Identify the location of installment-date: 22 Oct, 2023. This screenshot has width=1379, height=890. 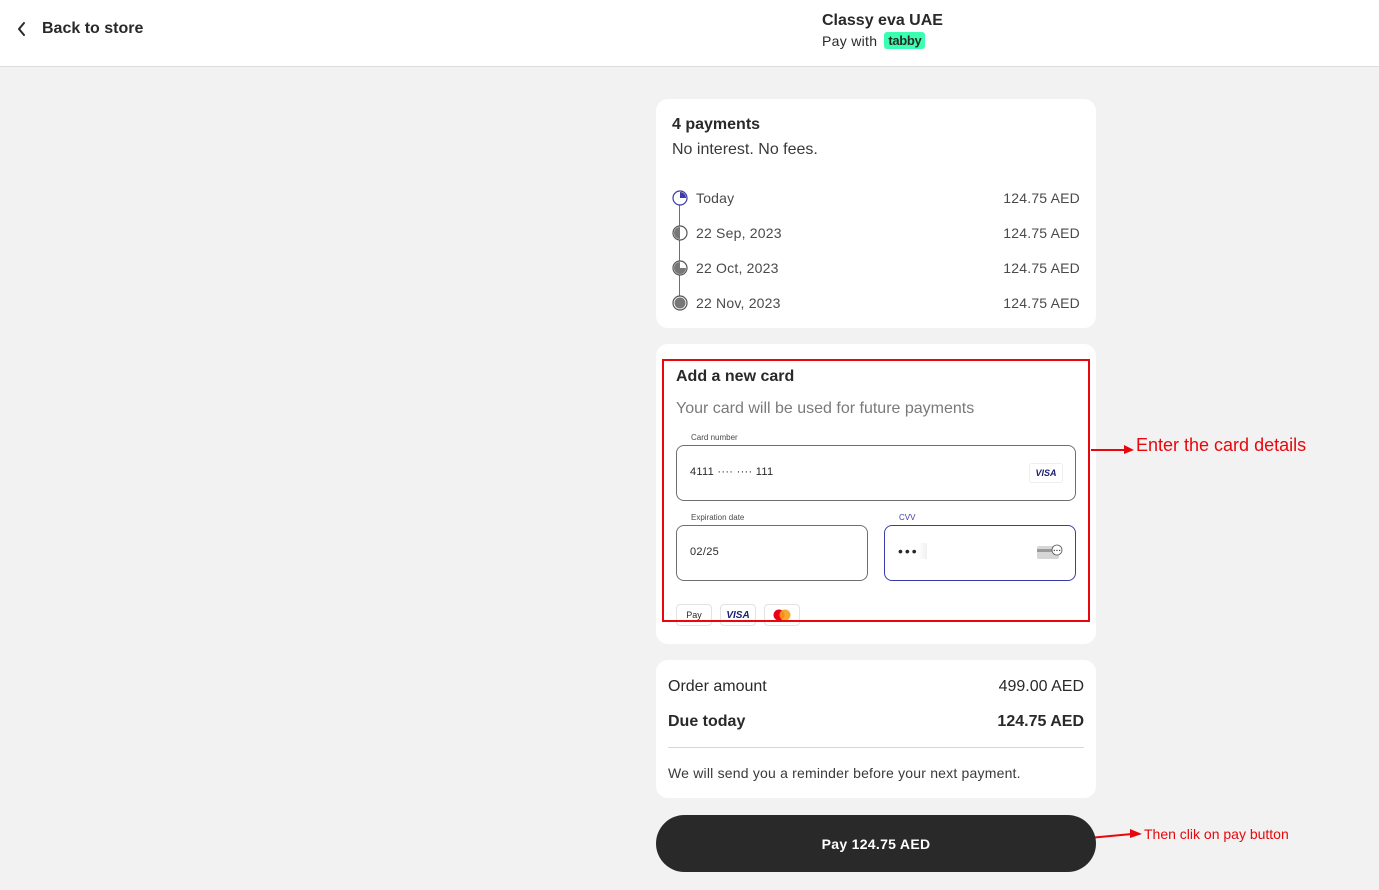
(737, 268).